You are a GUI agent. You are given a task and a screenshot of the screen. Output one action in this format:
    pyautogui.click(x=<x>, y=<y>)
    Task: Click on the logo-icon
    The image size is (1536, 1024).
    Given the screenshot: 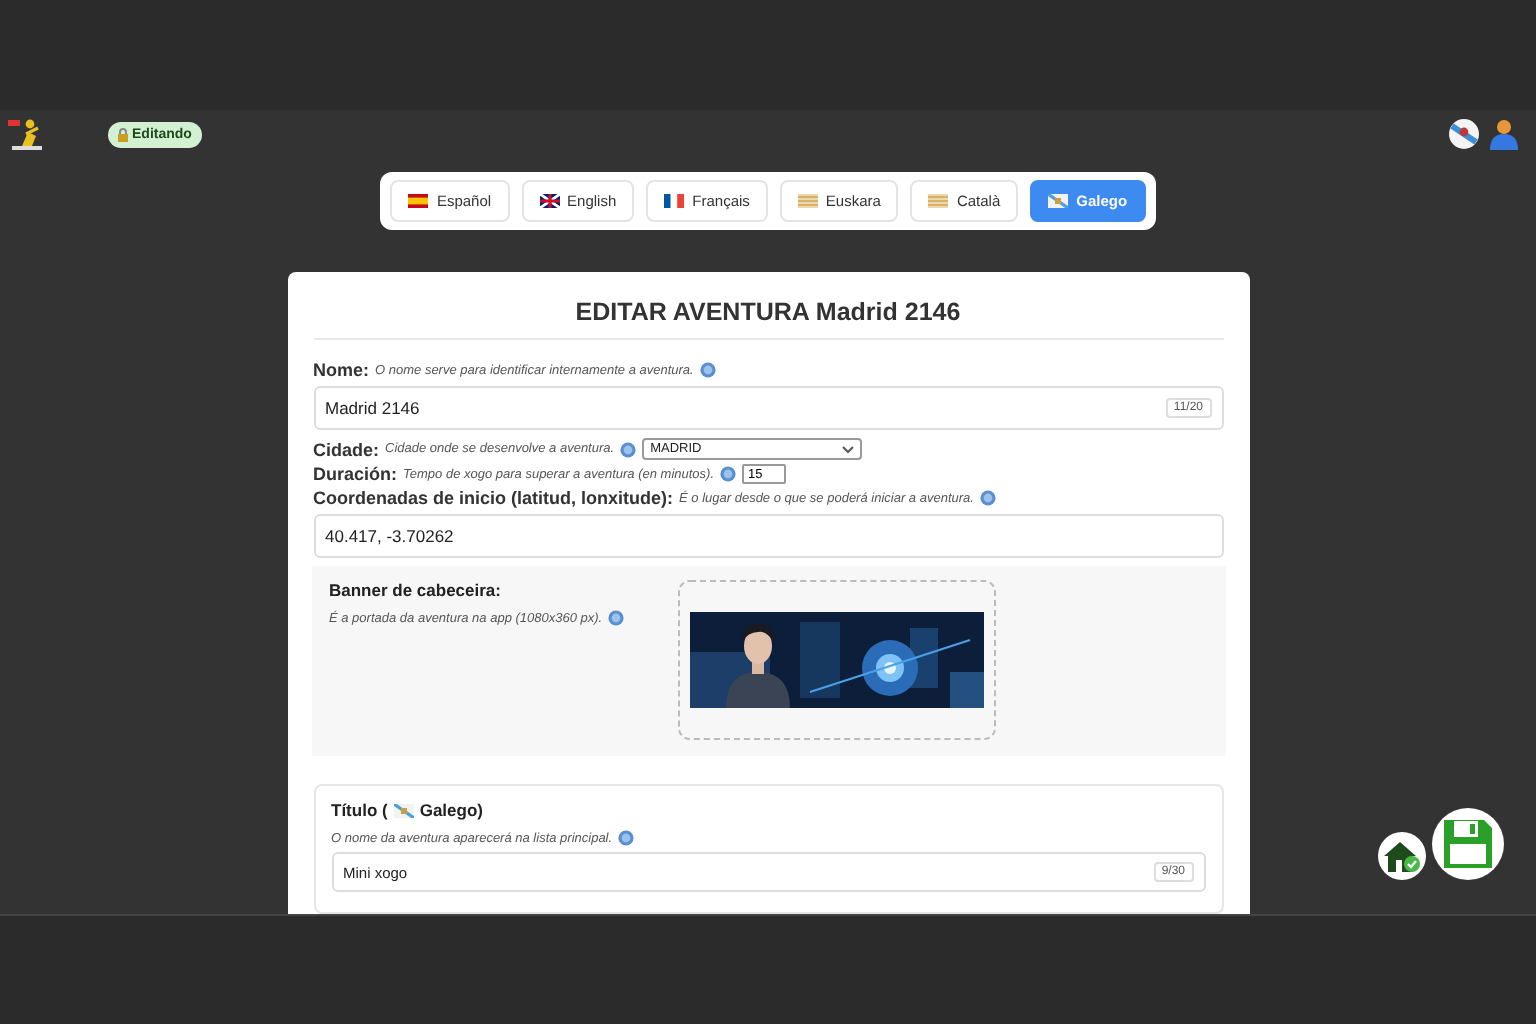 What is the action you would take?
    pyautogui.click(x=26, y=134)
    